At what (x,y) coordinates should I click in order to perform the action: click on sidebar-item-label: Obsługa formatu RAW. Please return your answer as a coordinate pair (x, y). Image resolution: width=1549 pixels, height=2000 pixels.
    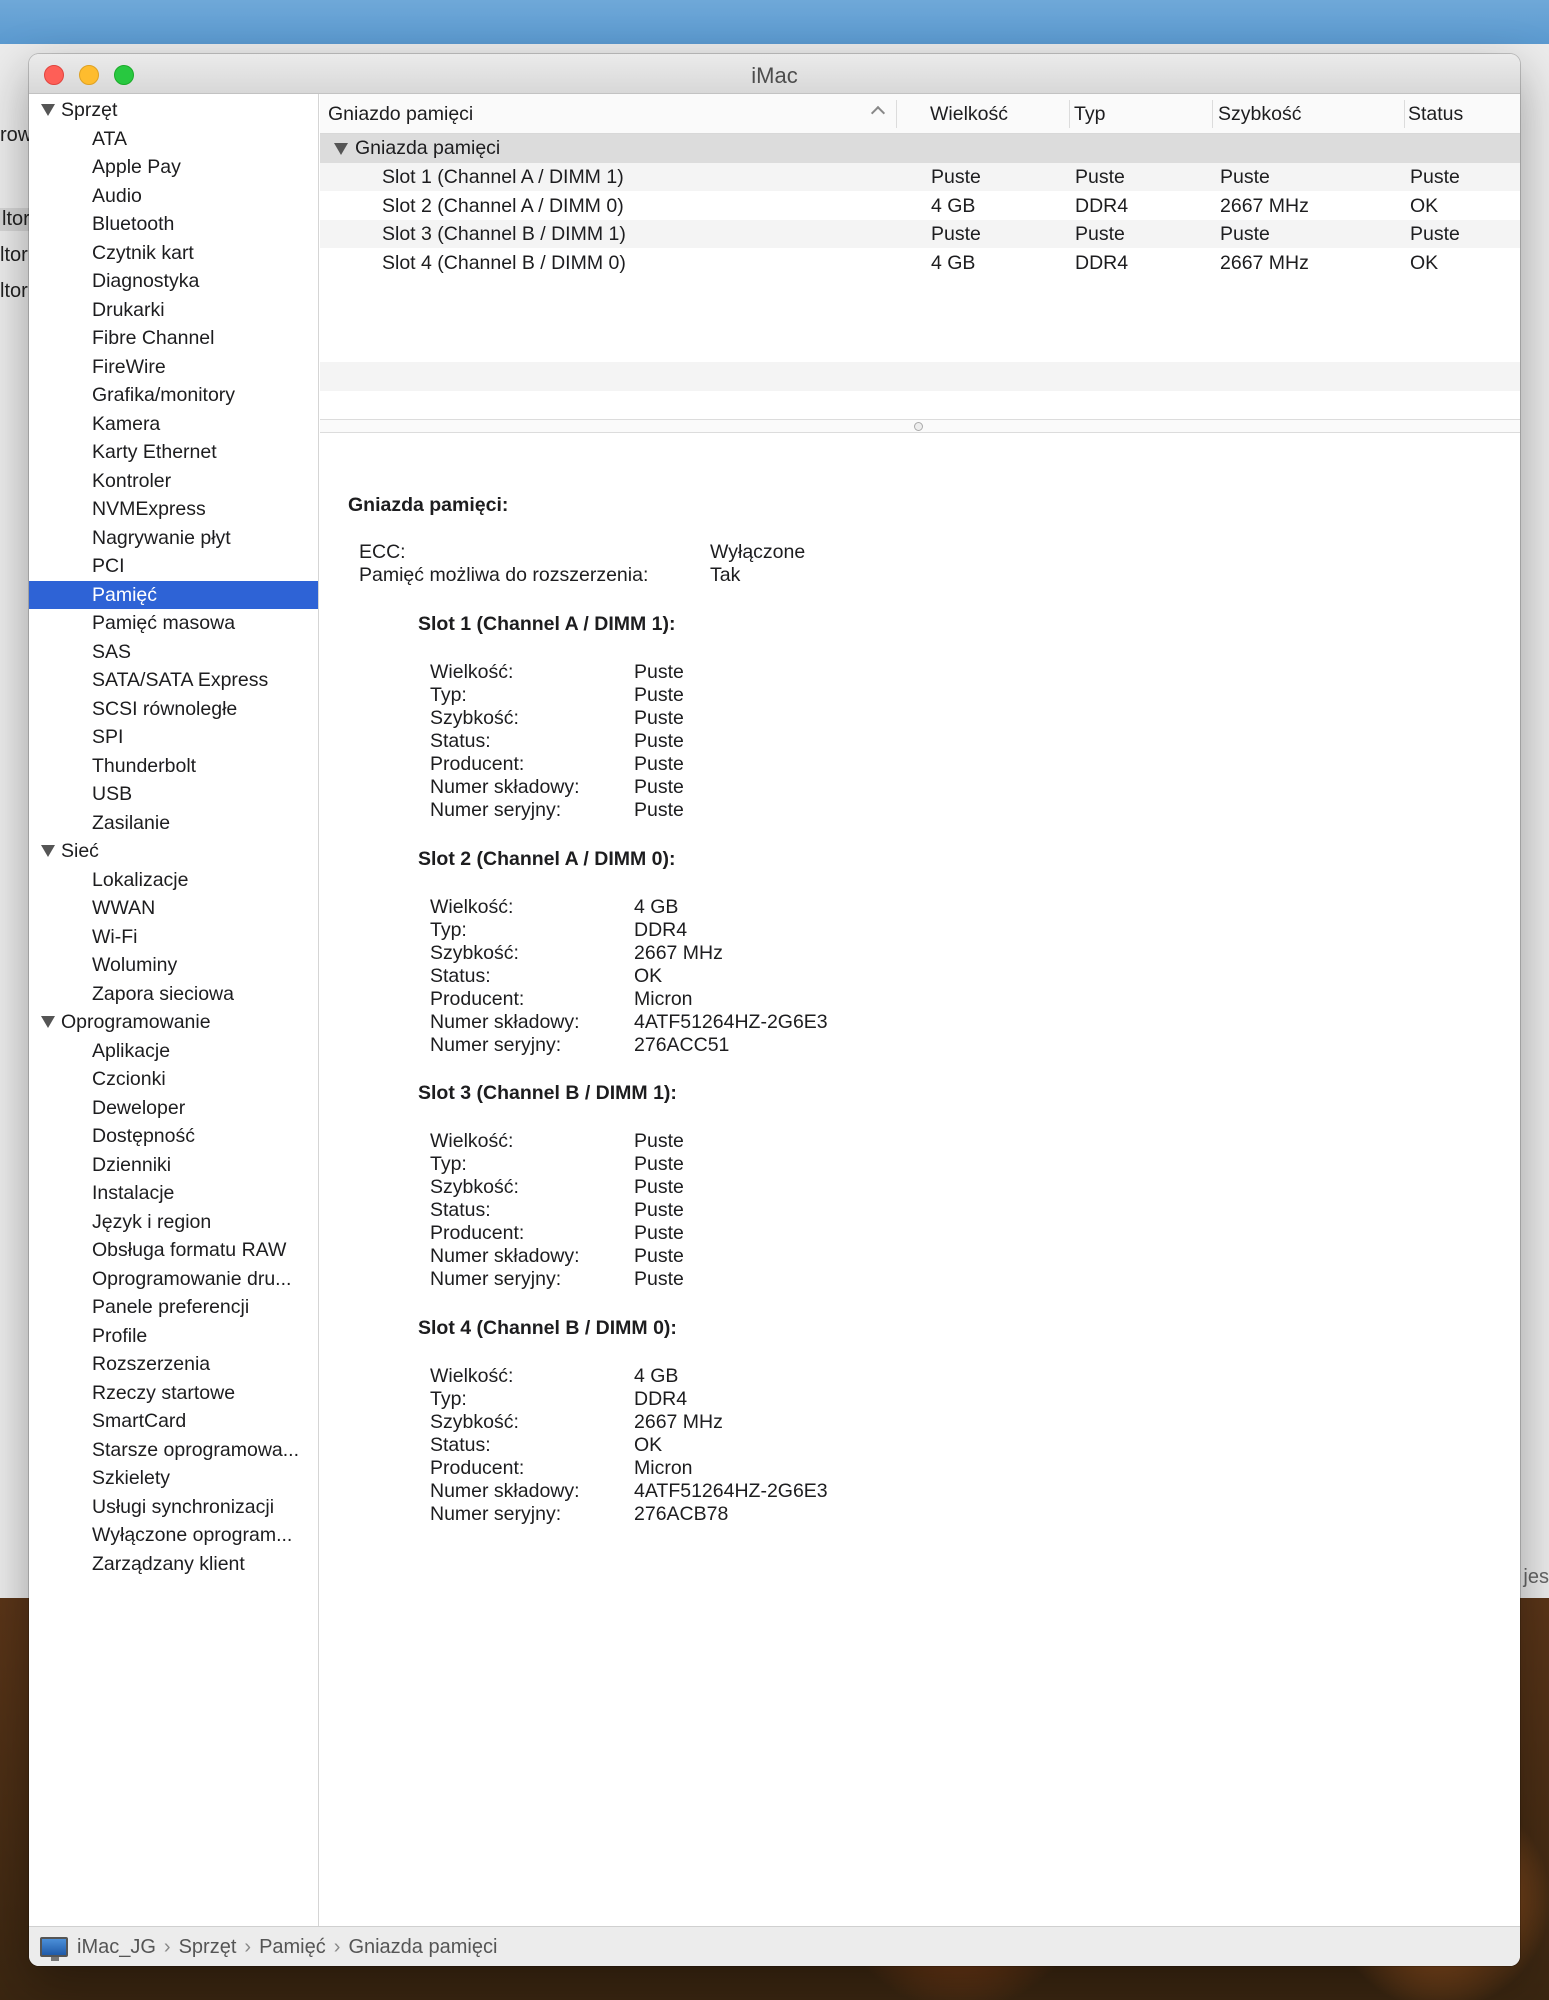
    Looking at the image, I should click on (189, 1250).